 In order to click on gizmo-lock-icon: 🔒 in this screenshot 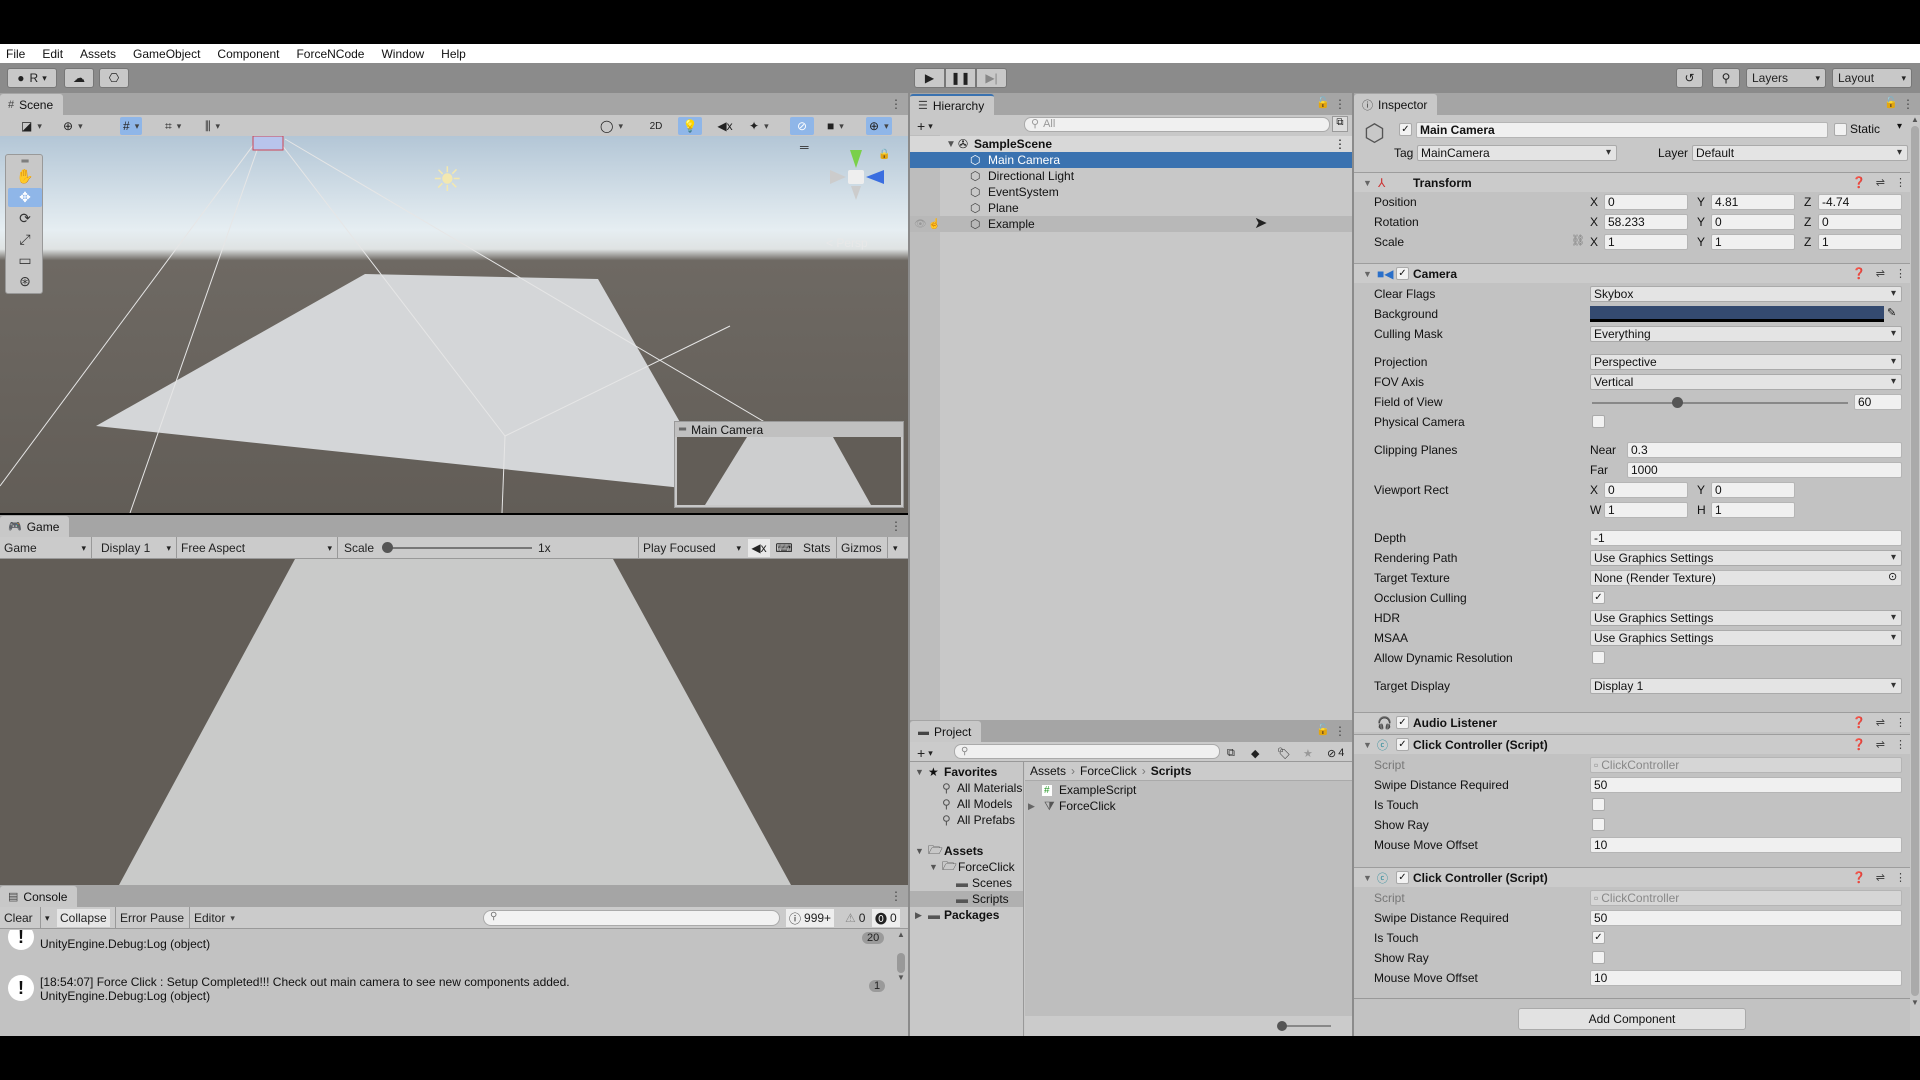, I will do `click(884, 154)`.